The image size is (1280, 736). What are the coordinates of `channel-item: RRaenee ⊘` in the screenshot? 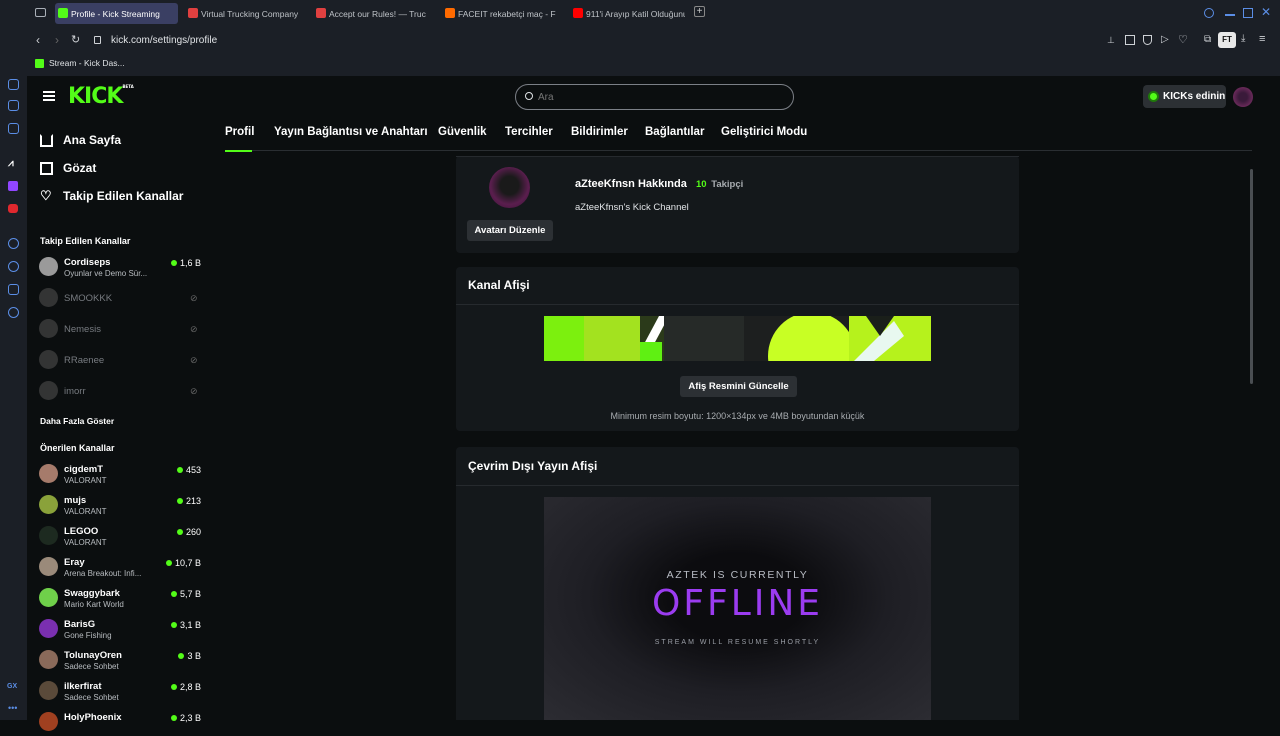 It's located at (118, 361).